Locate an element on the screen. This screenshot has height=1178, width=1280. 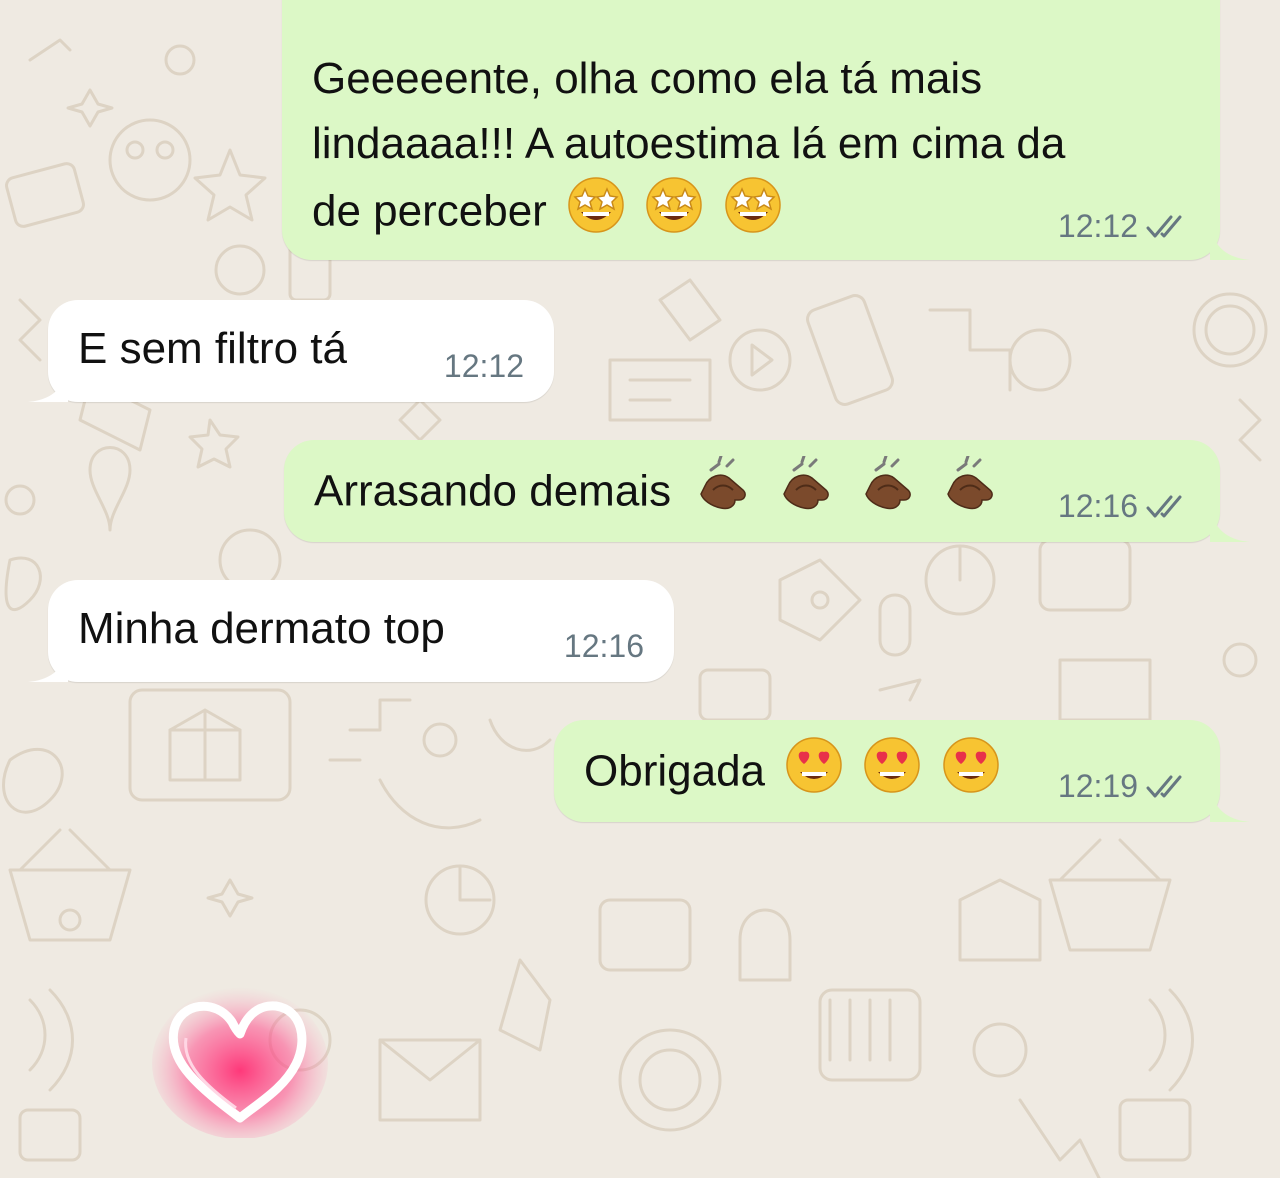
message-bubble-outgoing: Arrasando demais 12:16 is located at coordinates (752, 491).